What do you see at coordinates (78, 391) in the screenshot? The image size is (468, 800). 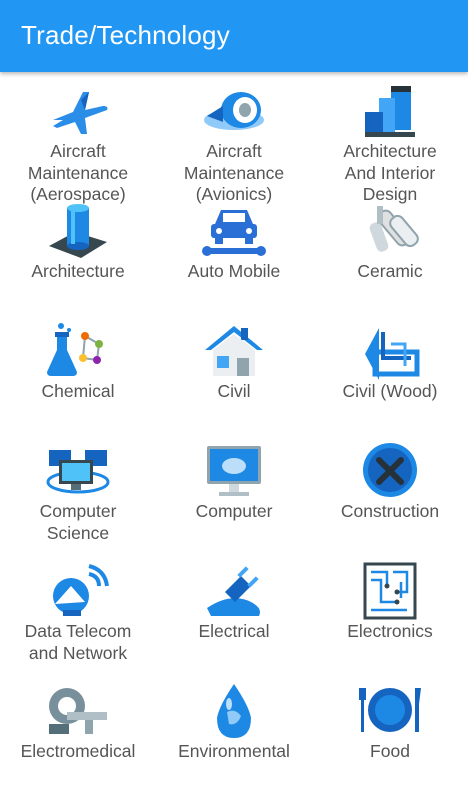 I see `tile-label: Chemical` at bounding box center [78, 391].